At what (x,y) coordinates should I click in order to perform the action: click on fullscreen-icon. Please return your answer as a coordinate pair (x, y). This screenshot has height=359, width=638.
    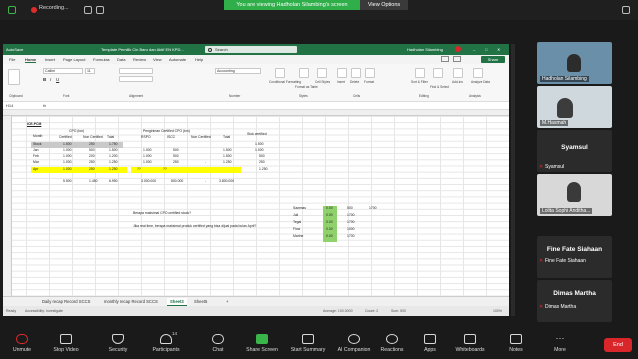
    Looking at the image, I should click on (626, 10).